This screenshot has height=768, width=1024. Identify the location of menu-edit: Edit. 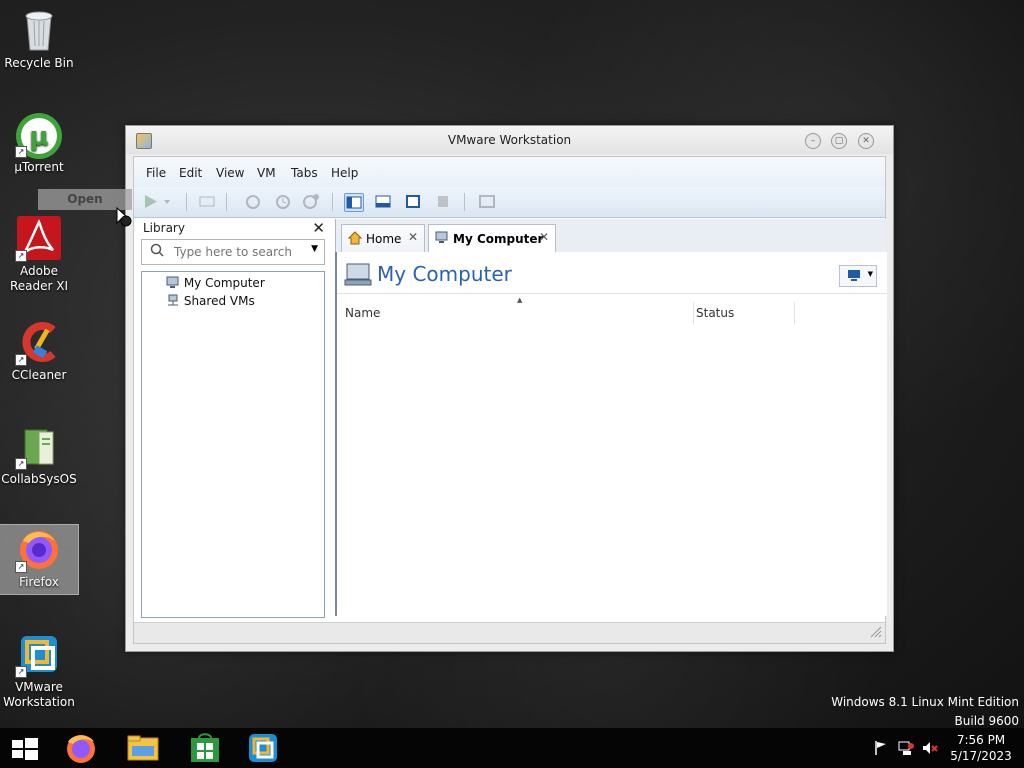
(190, 173).